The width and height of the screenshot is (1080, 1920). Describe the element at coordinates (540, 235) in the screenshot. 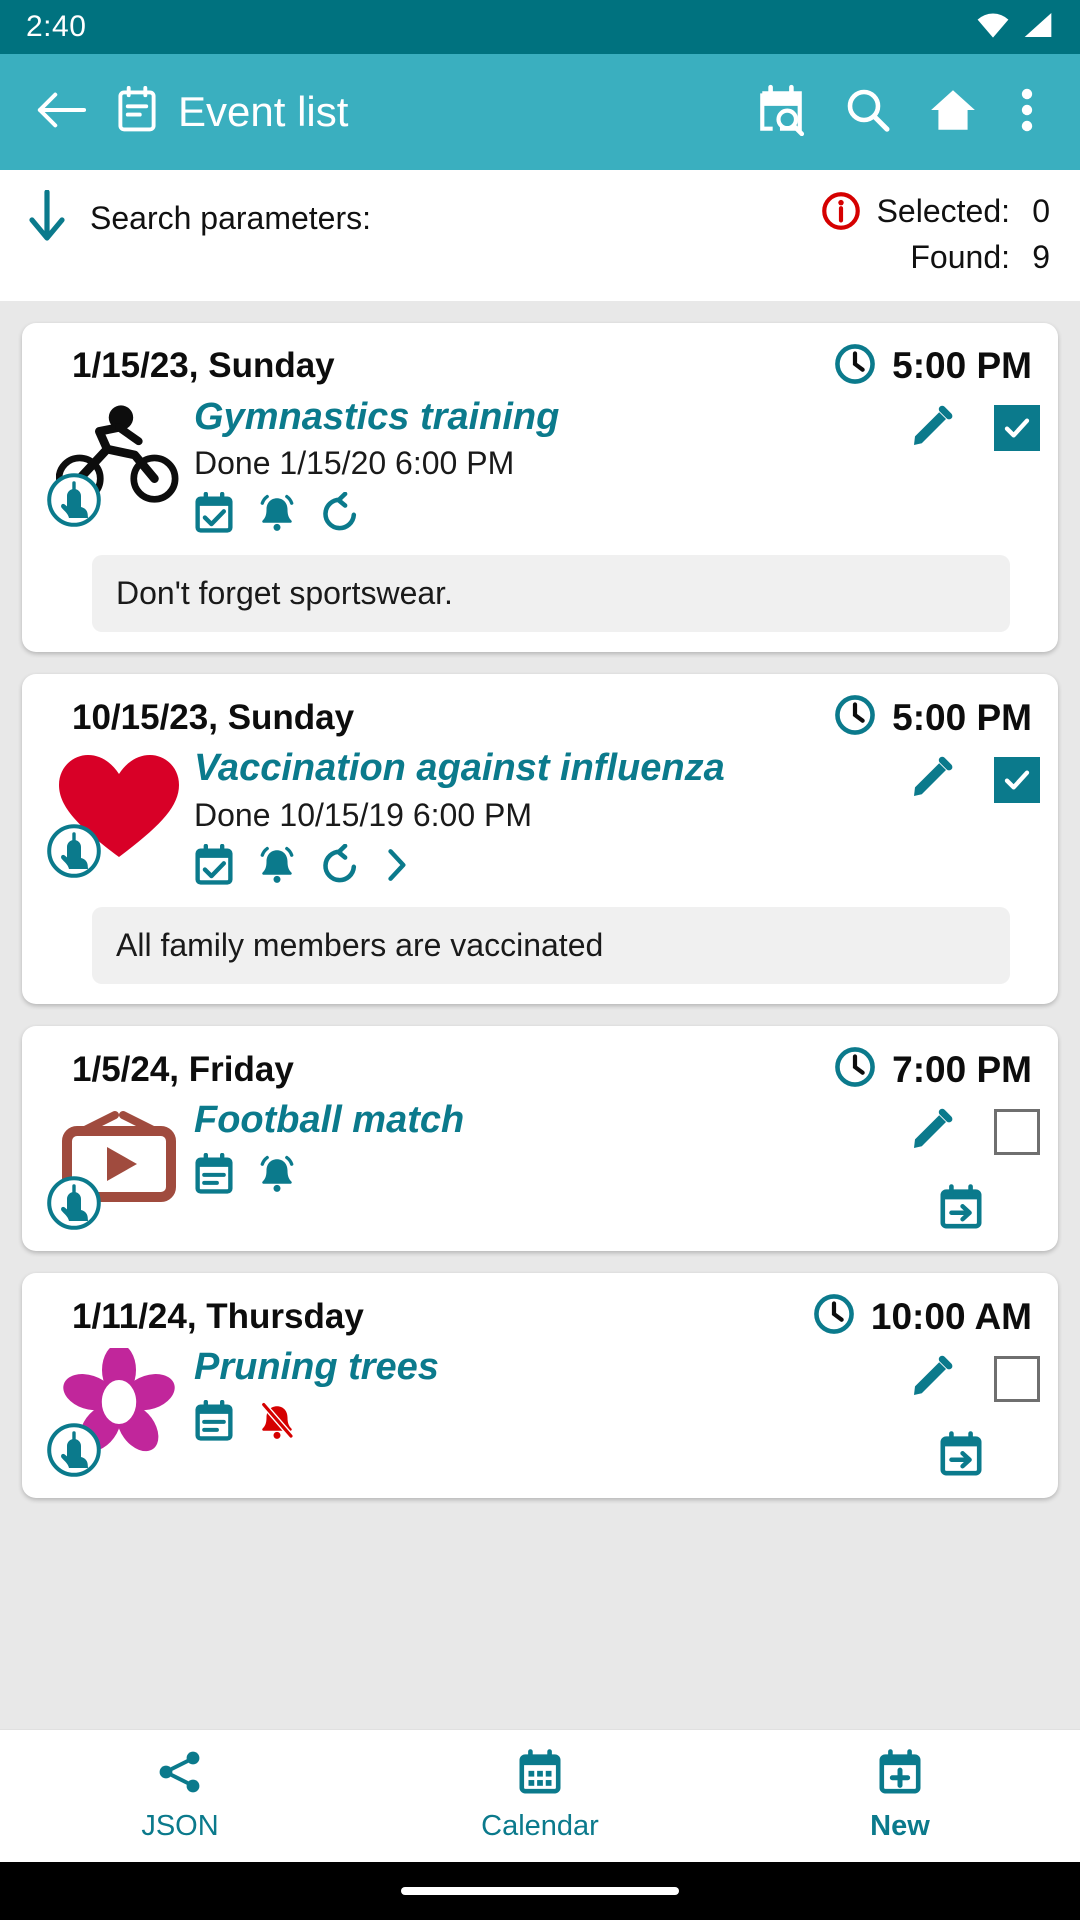

I see `search-parameters-bar: Search parameters: Selected: 0 Found: 9` at that location.